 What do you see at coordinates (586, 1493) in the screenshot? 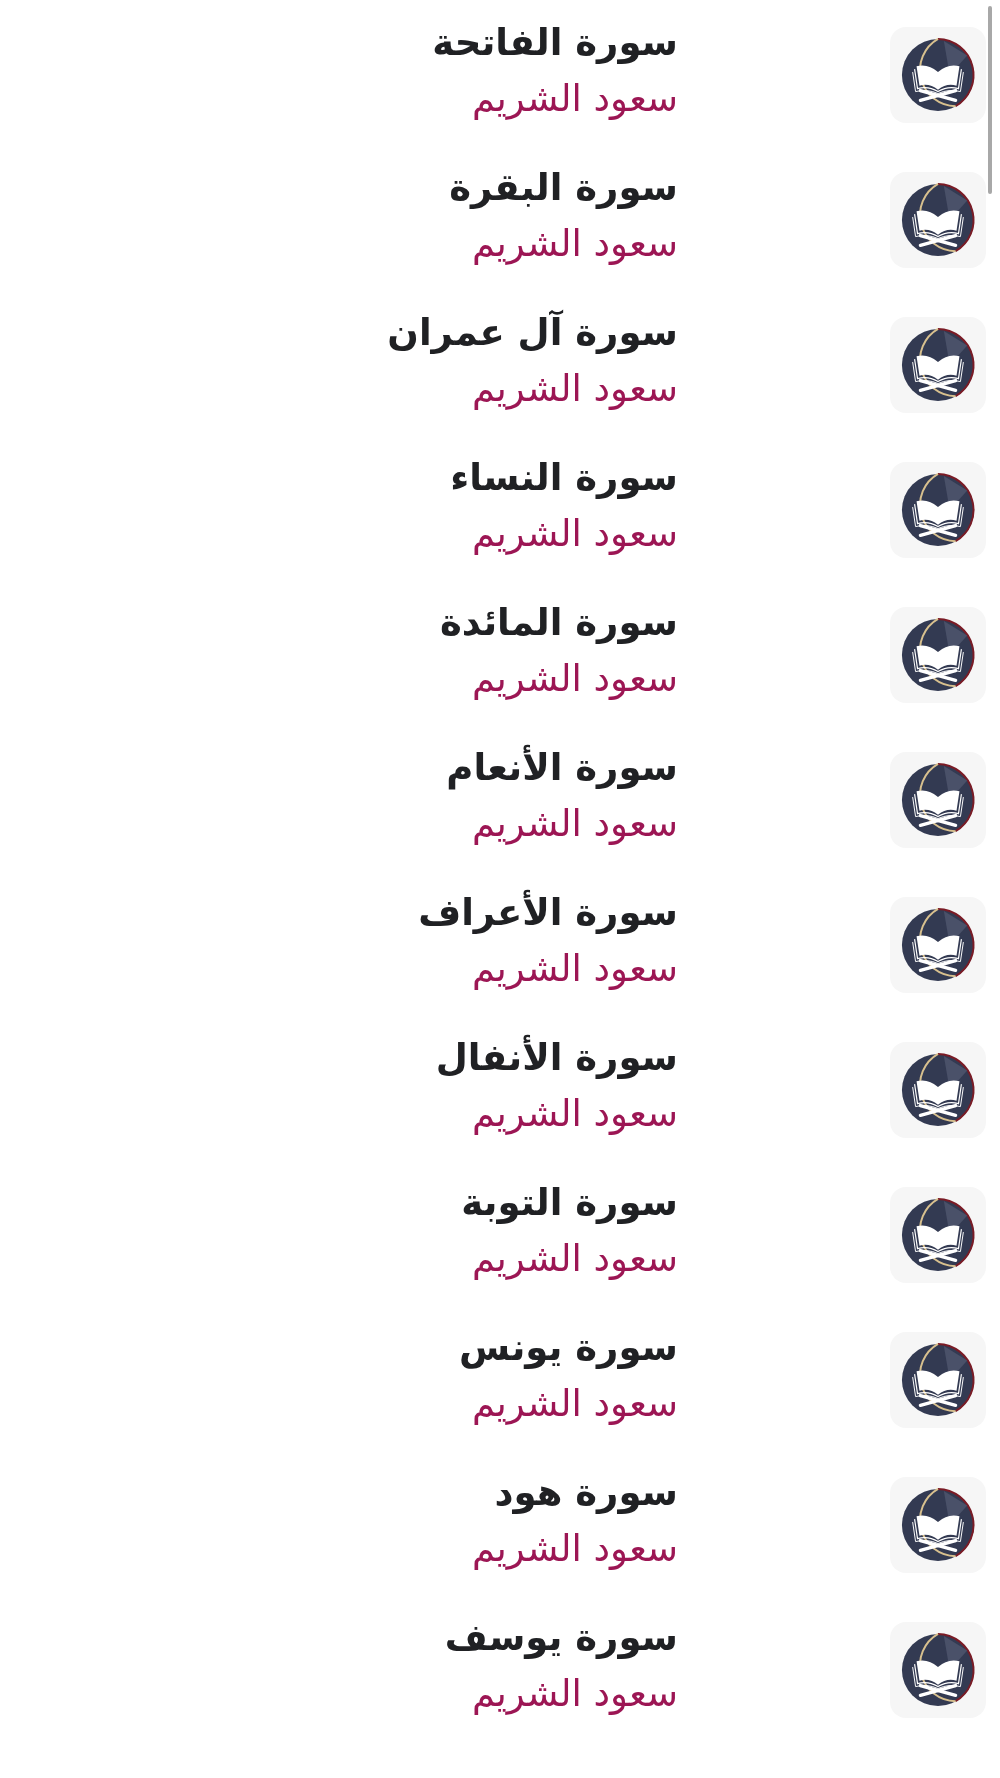
I see `surah-title: سورة هود` at bounding box center [586, 1493].